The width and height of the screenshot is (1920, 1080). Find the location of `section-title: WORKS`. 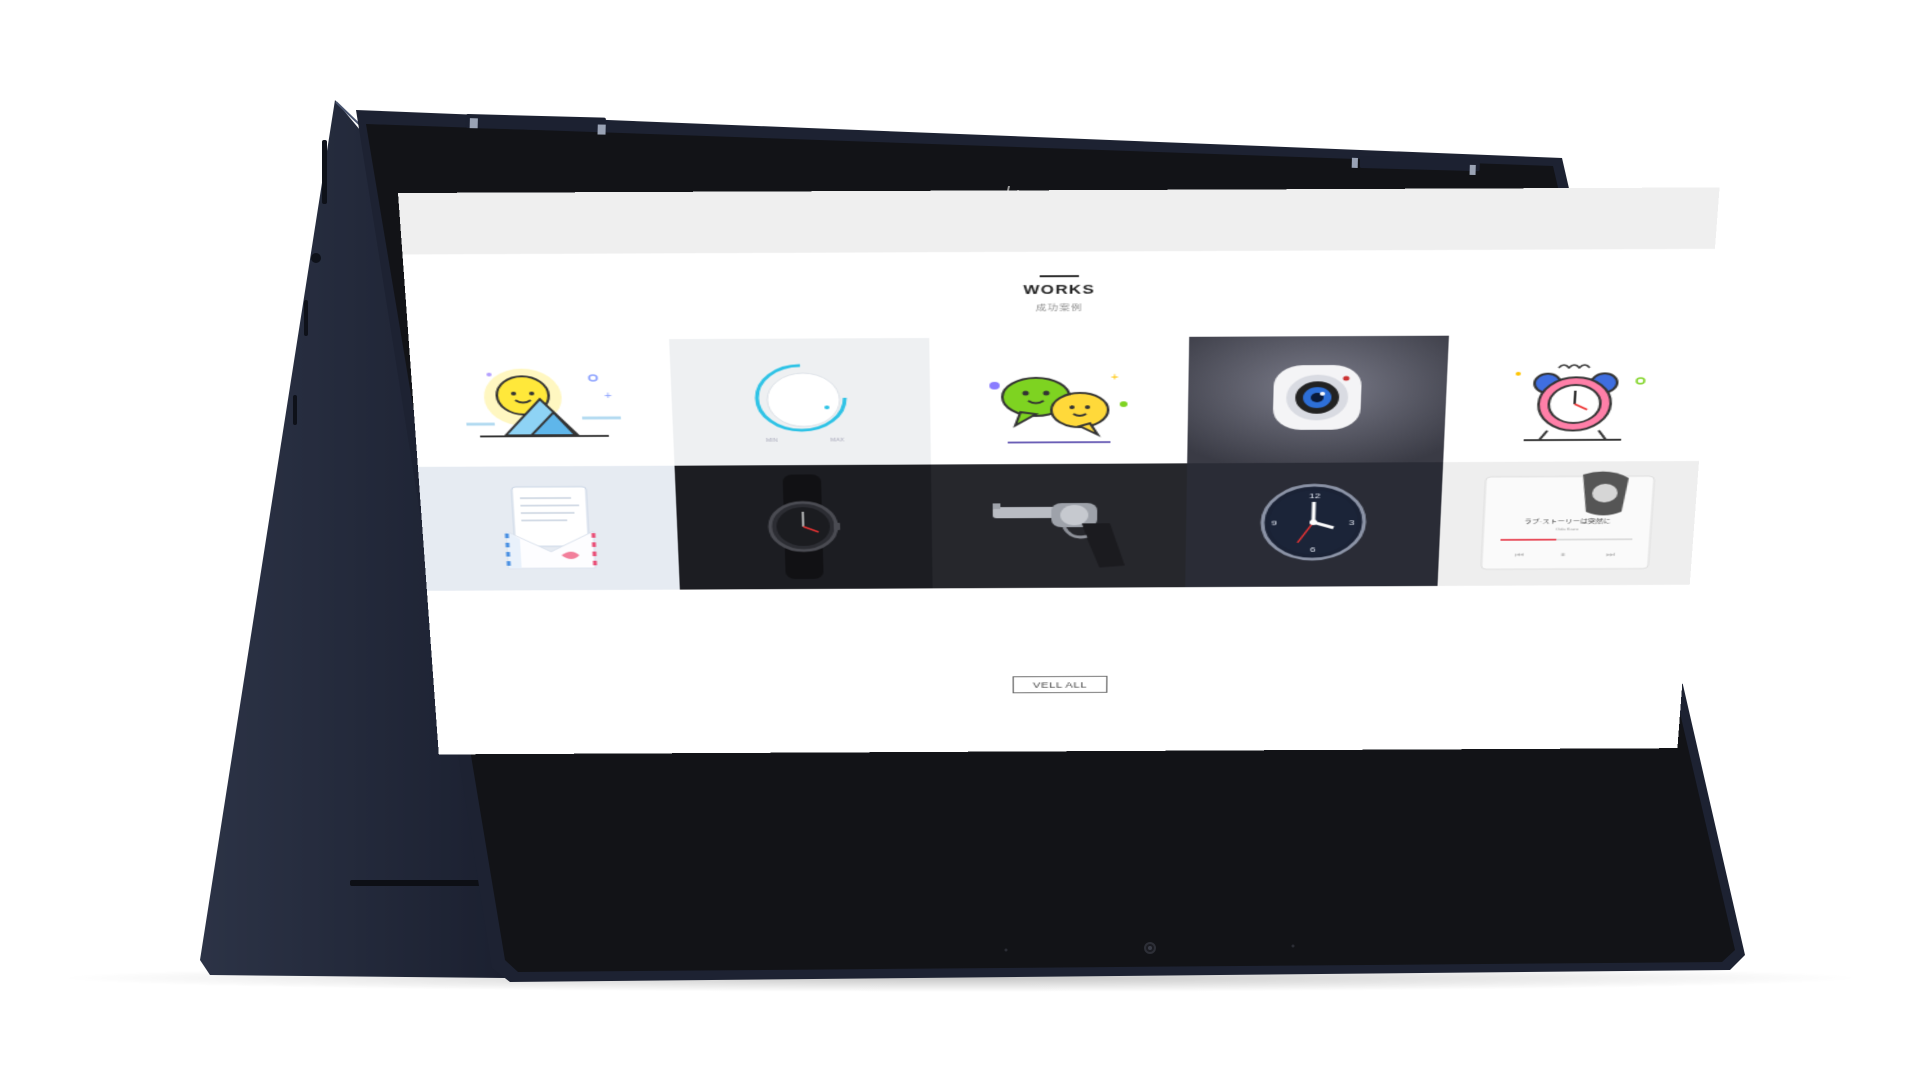

section-title: WORKS is located at coordinates (1059, 289).